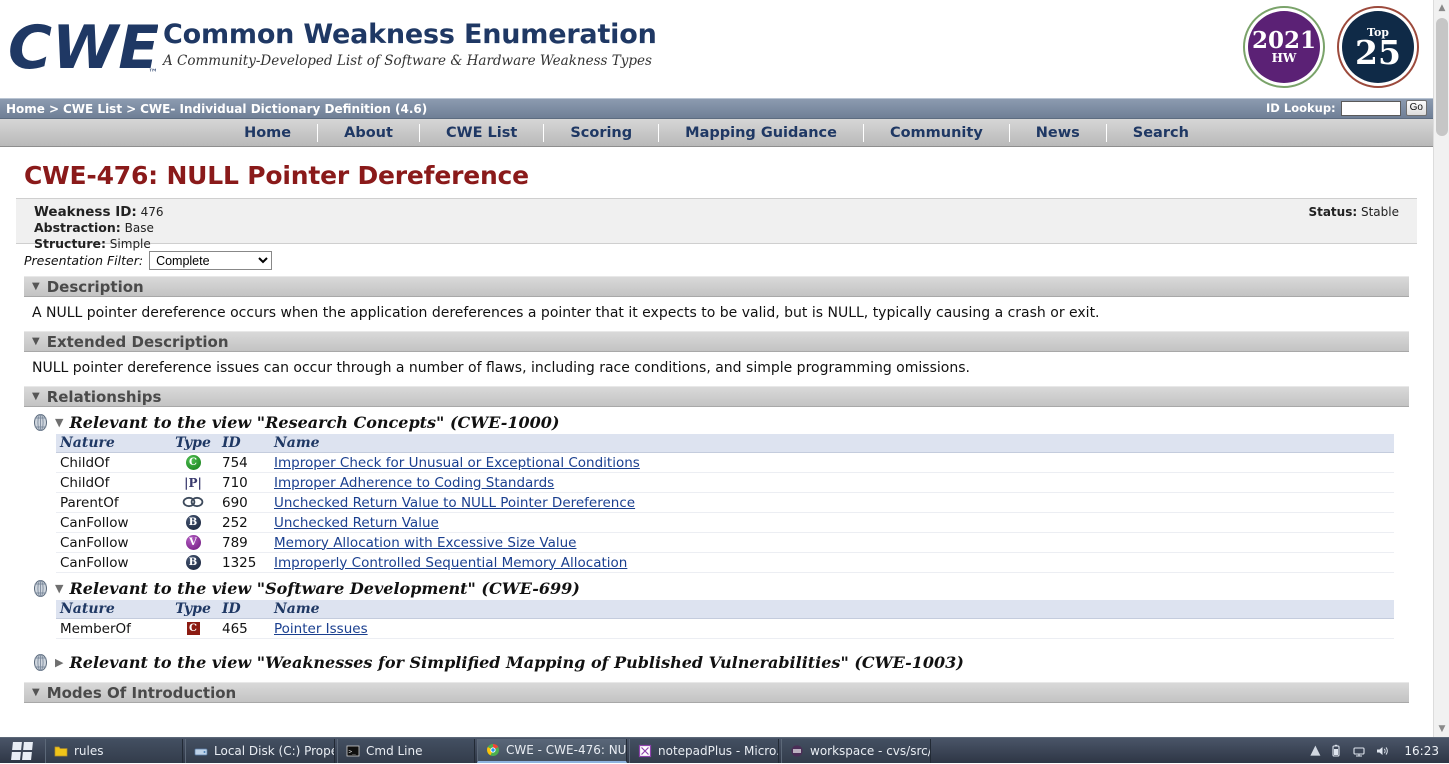 This screenshot has width=1449, height=764. What do you see at coordinates (104, 396) in the screenshot?
I see `section-title-relationships: Relationships` at bounding box center [104, 396].